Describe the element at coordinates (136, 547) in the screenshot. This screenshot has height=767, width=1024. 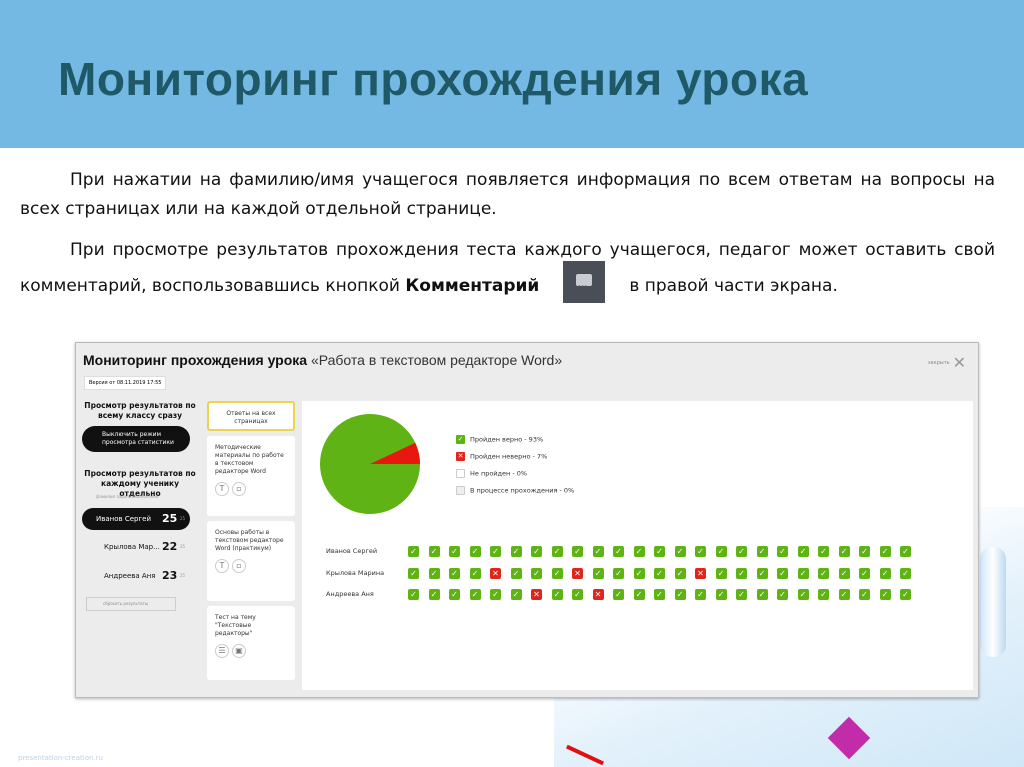
I see `student-item: Крылова Мар... 22 25` at that location.